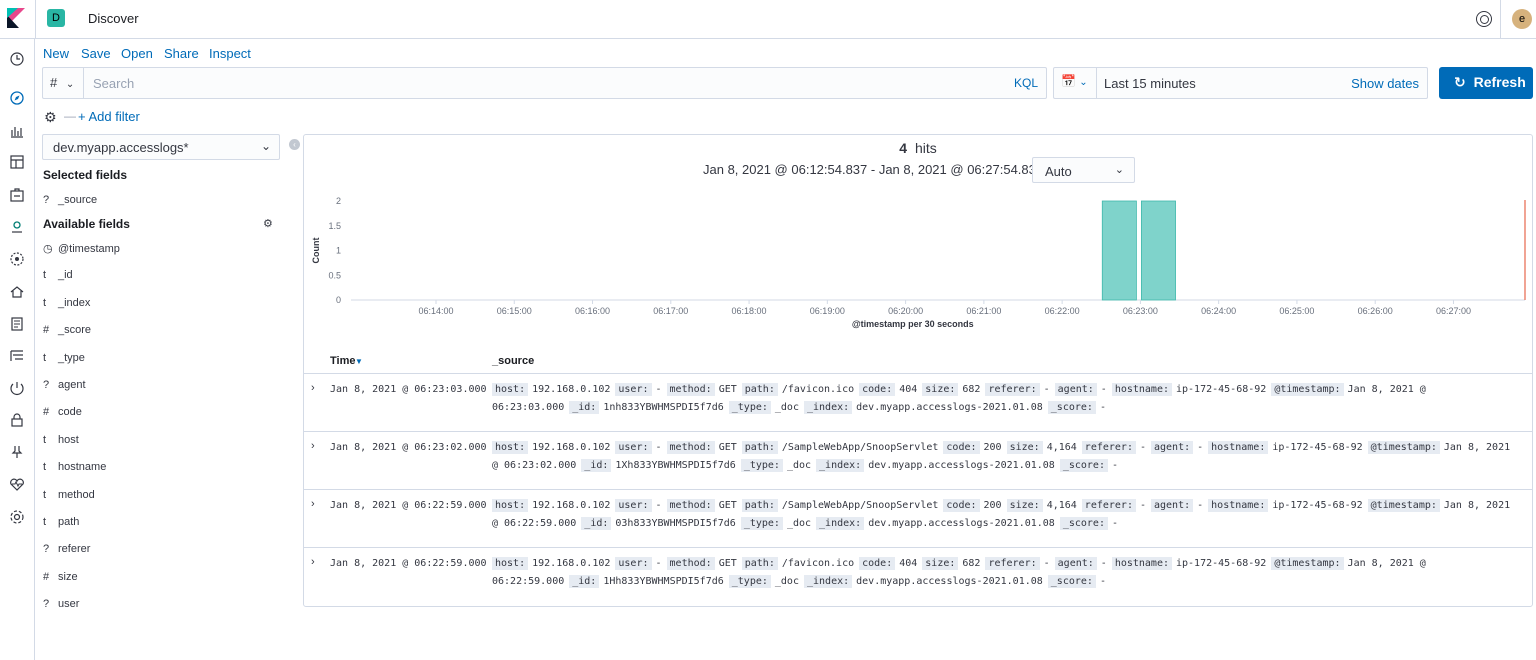 The height and width of the screenshot is (660, 1536). I want to click on menu-save: Save, so click(96, 53).